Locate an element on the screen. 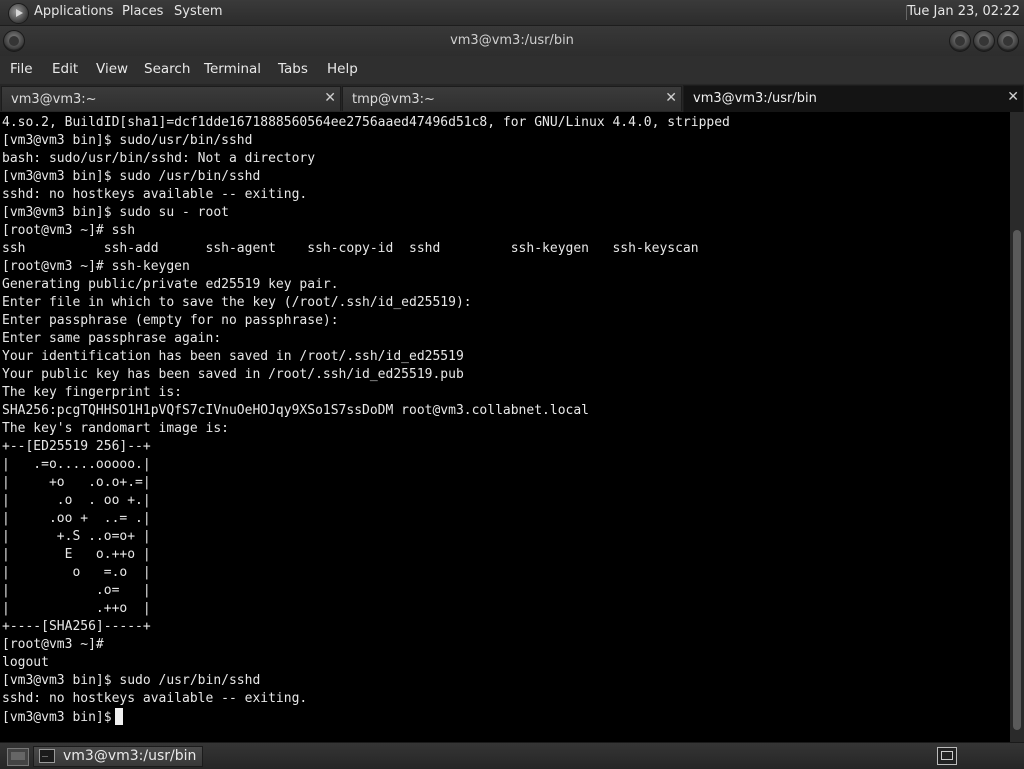 The width and height of the screenshot is (1024, 769). minimize-icon is located at coordinates (960, 41).